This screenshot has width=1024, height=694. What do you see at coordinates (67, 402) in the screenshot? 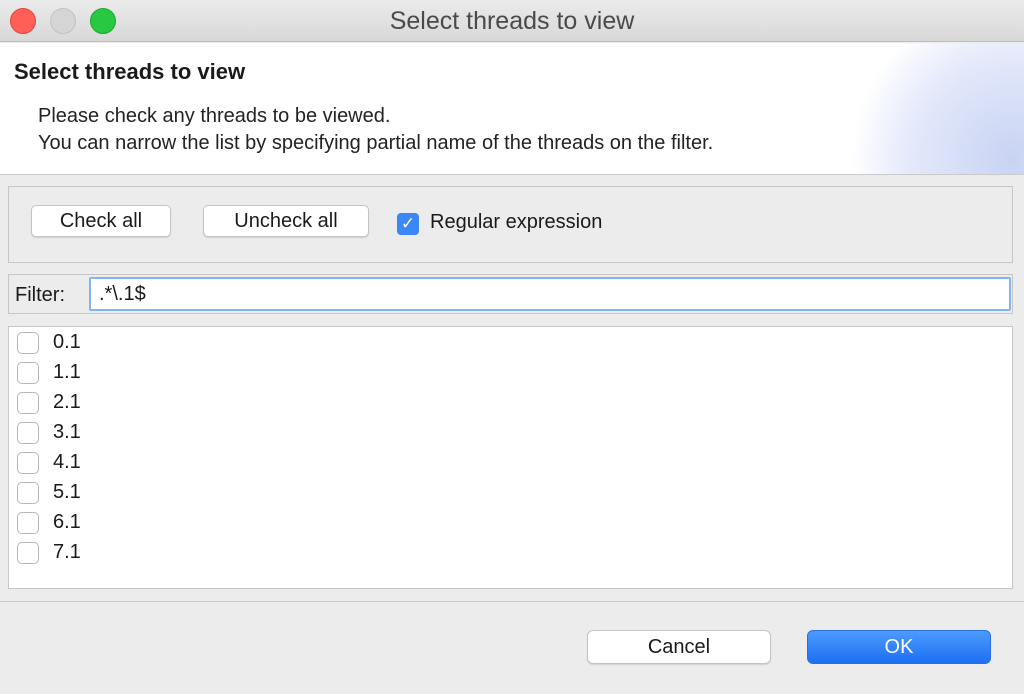
I see `thread-label: 2.1` at bounding box center [67, 402].